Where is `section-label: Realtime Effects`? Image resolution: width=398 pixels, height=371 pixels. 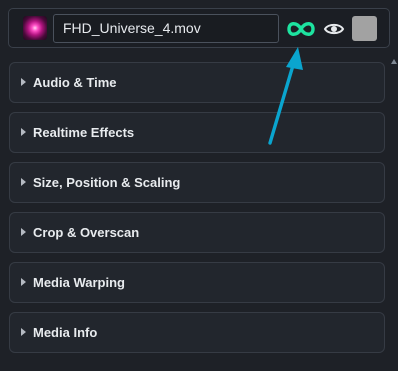 section-label: Realtime Effects is located at coordinates (84, 132).